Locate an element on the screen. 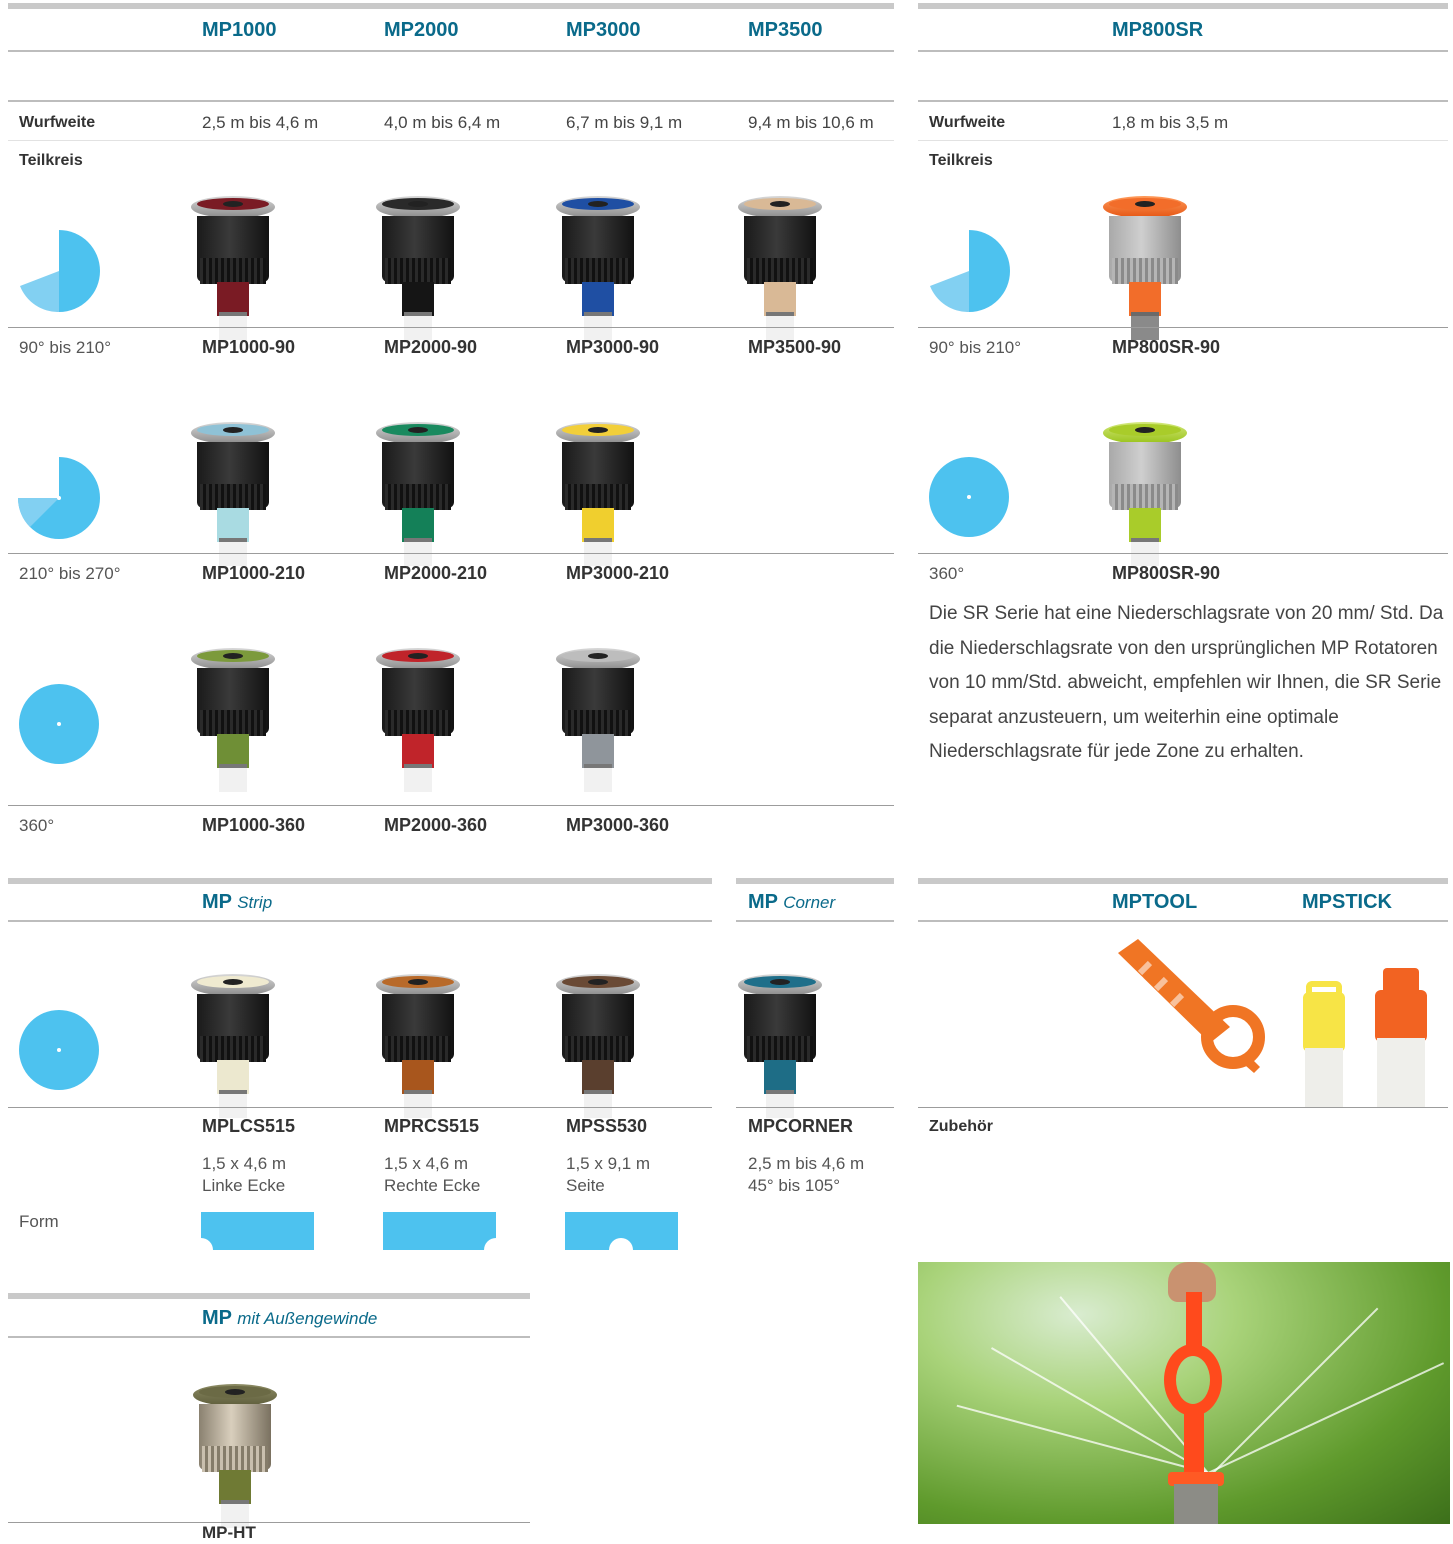  model-label: MP2000-360 is located at coordinates (436, 825).